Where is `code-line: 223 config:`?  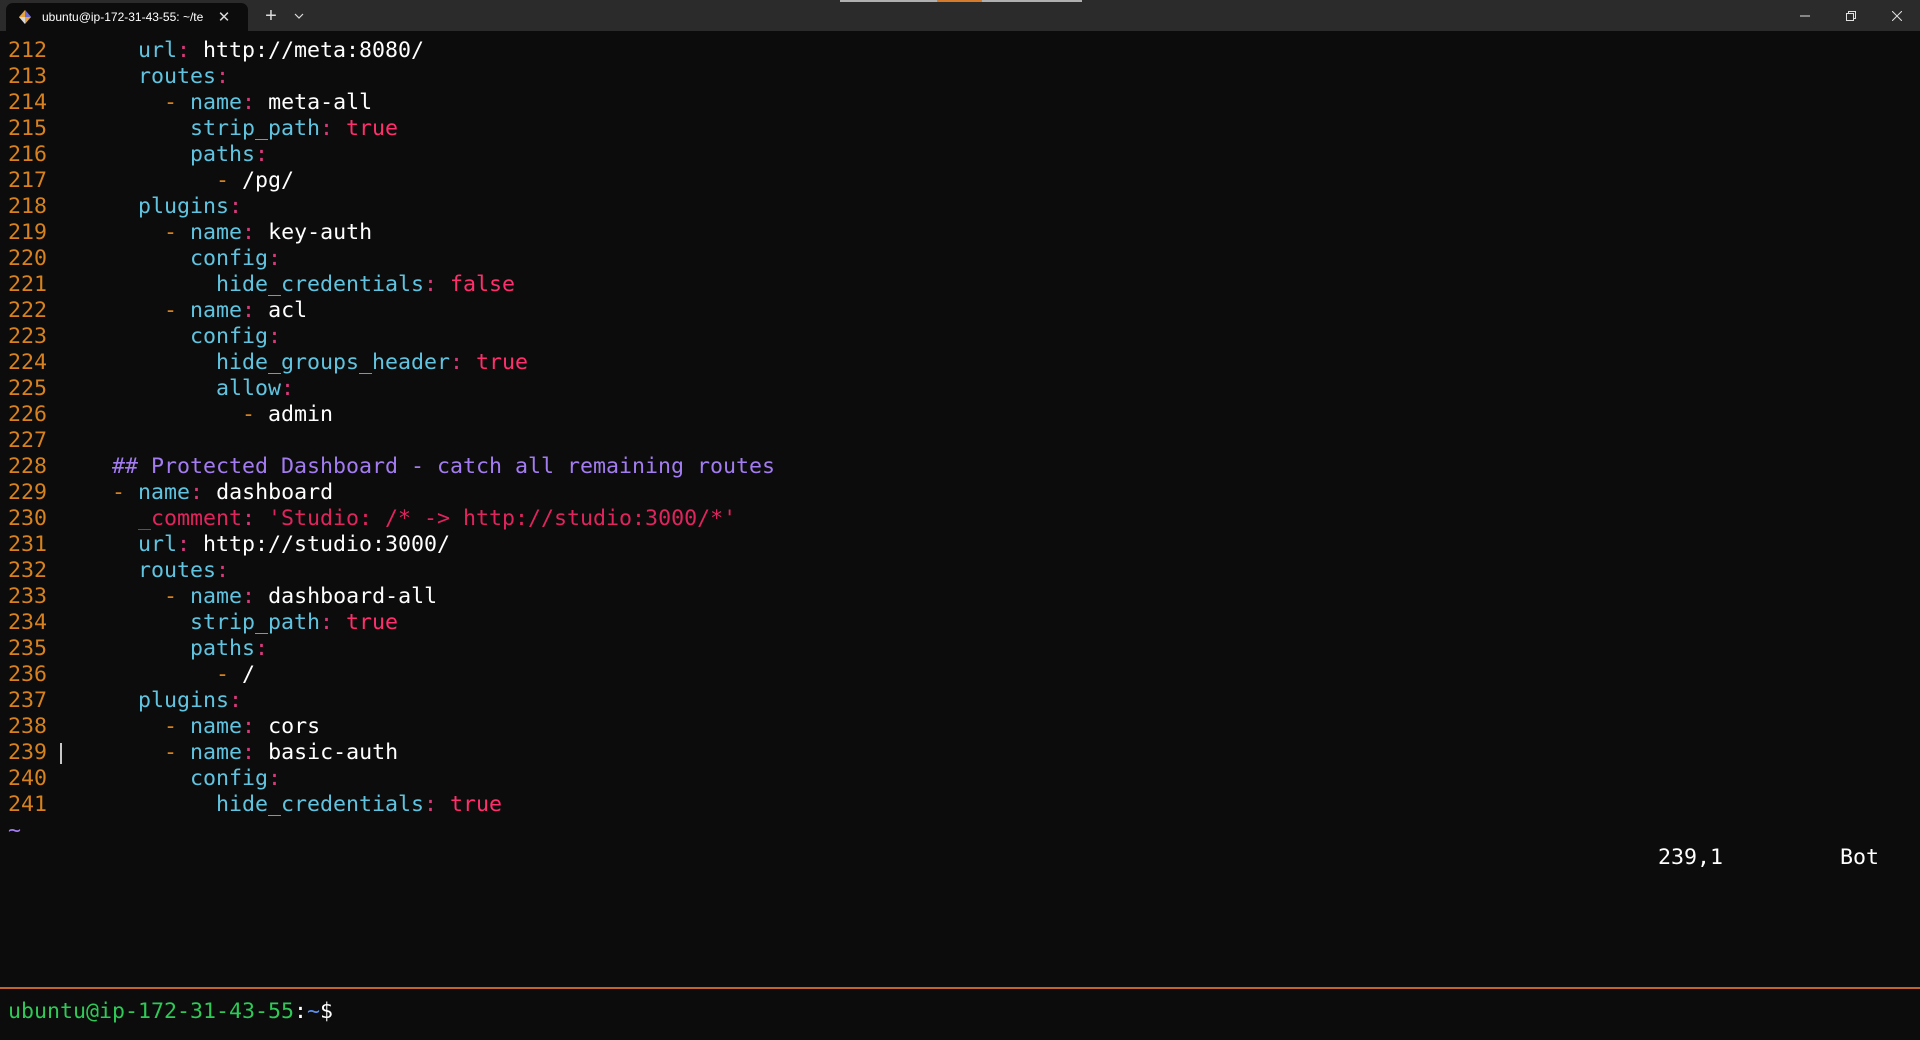 code-line: 223 config: is located at coordinates (960, 337).